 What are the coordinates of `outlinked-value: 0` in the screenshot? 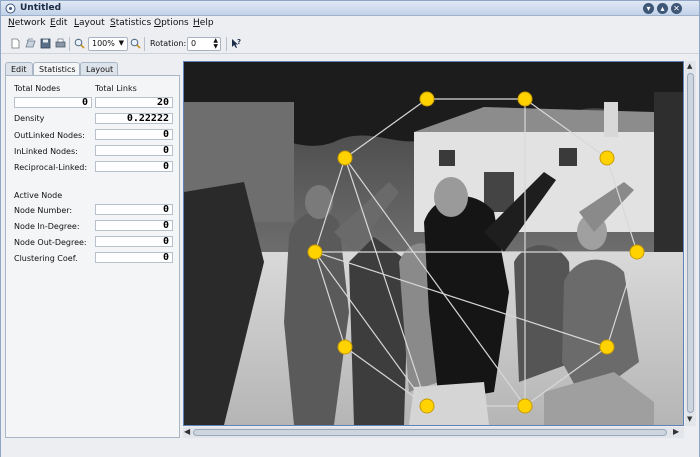 It's located at (165, 134).